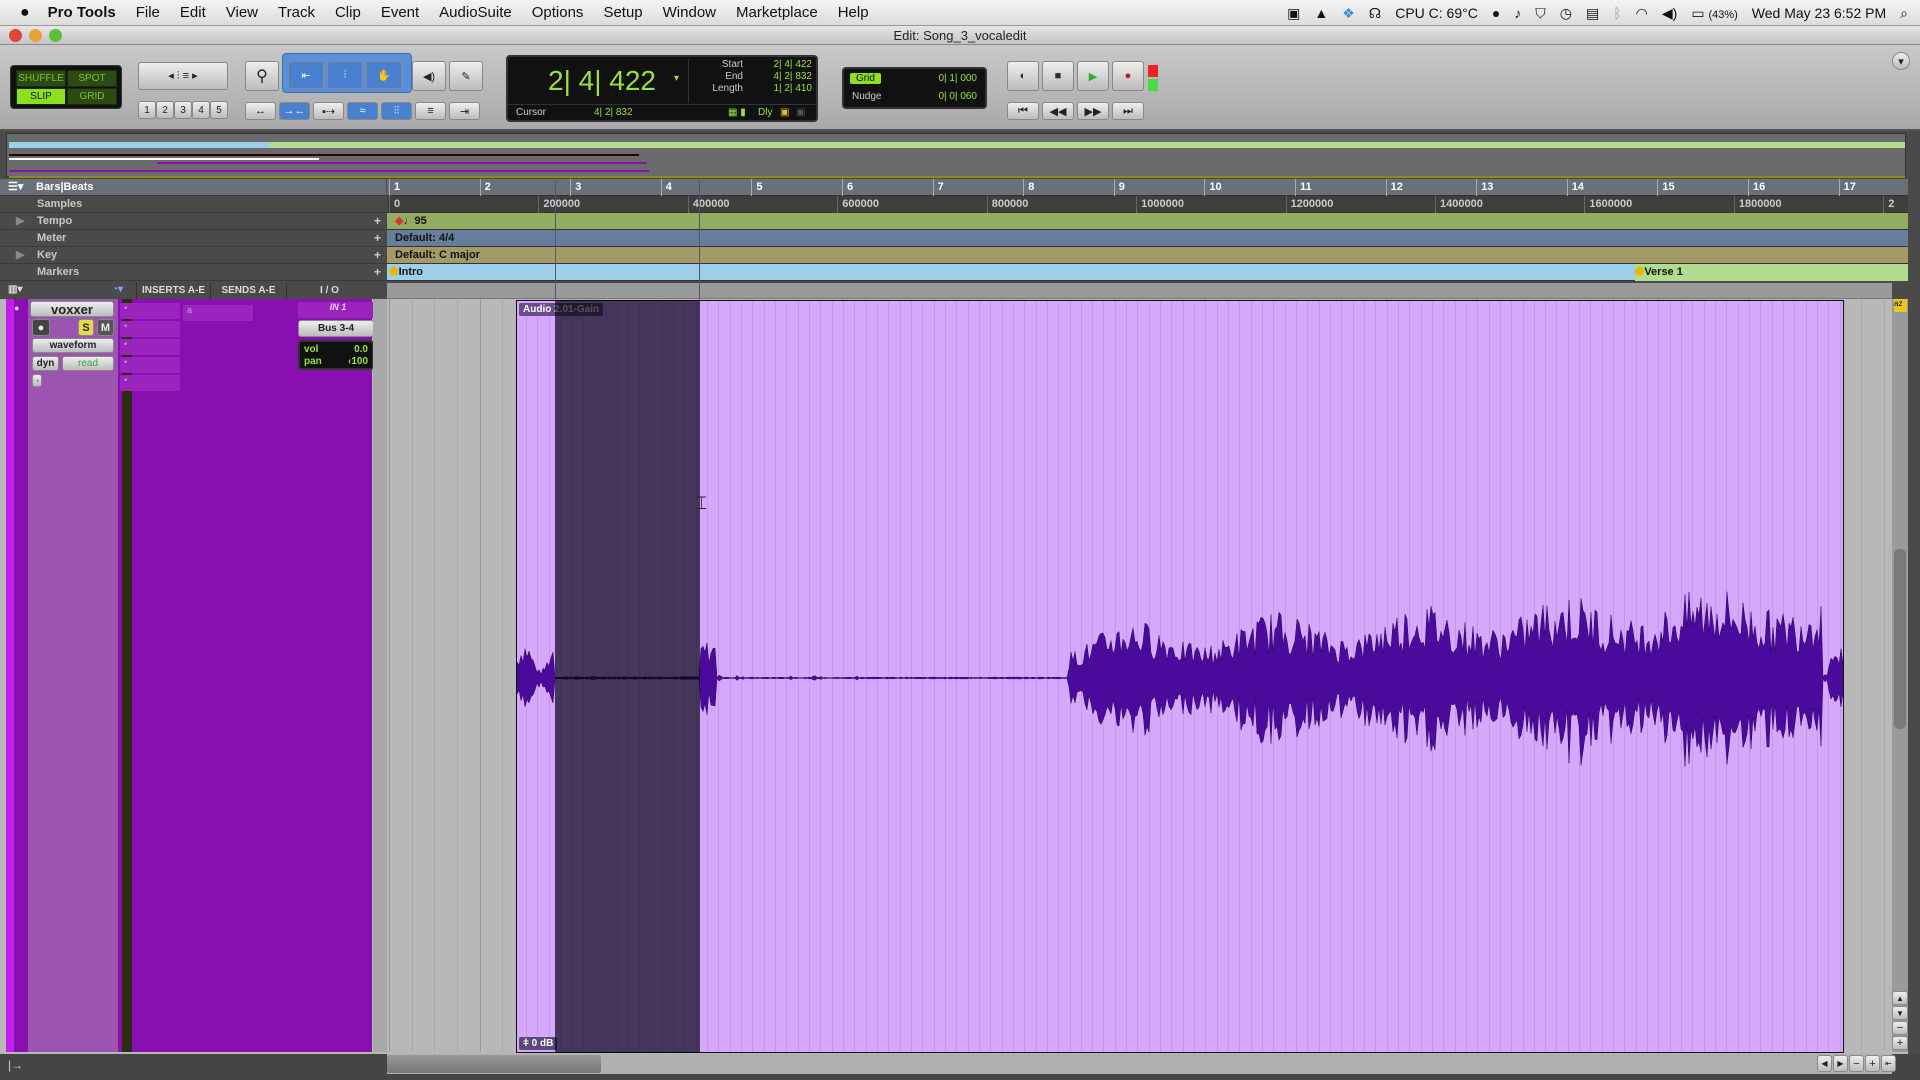 This screenshot has width=1920, height=1080. I want to click on track-select-icon: ●, so click(16, 308).